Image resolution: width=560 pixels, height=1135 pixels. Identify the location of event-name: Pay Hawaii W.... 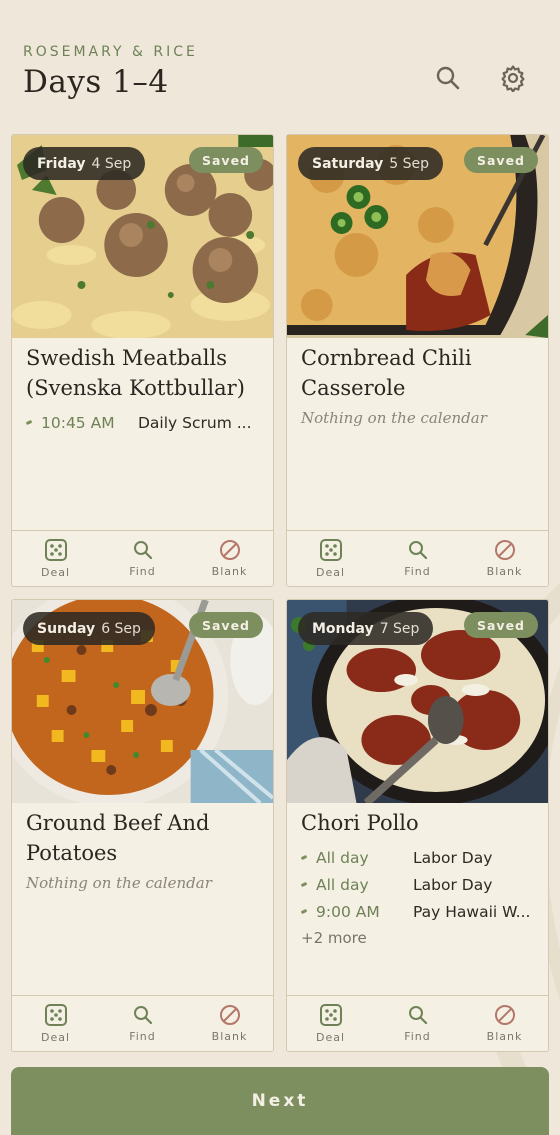
(472, 911).